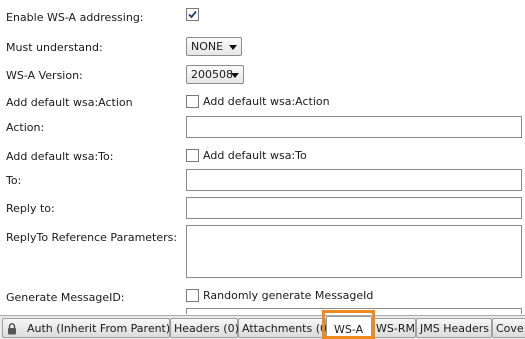 The height and width of the screenshot is (339, 525). I want to click on add-to-checkbox, so click(192, 155).